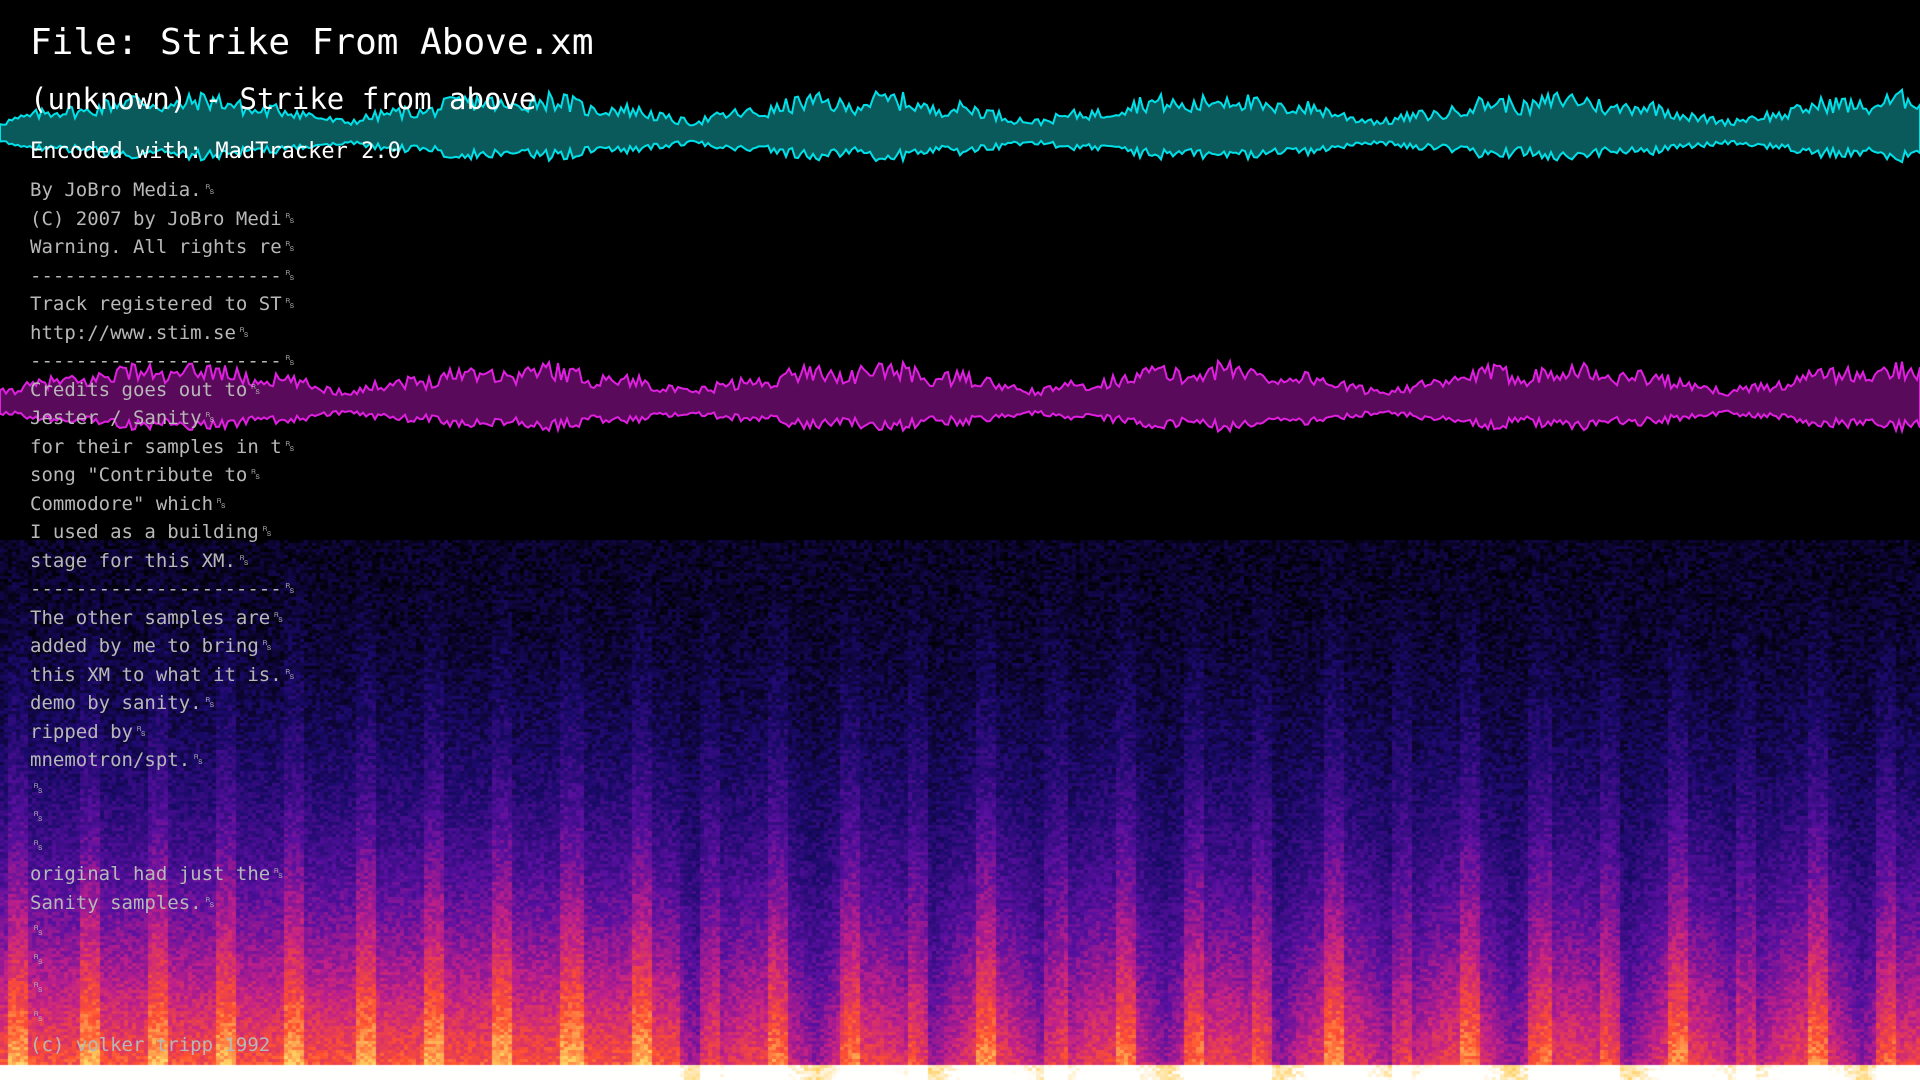 The image size is (1920, 1080). I want to click on comment-line: Credits goes out to␞, so click(146, 389).